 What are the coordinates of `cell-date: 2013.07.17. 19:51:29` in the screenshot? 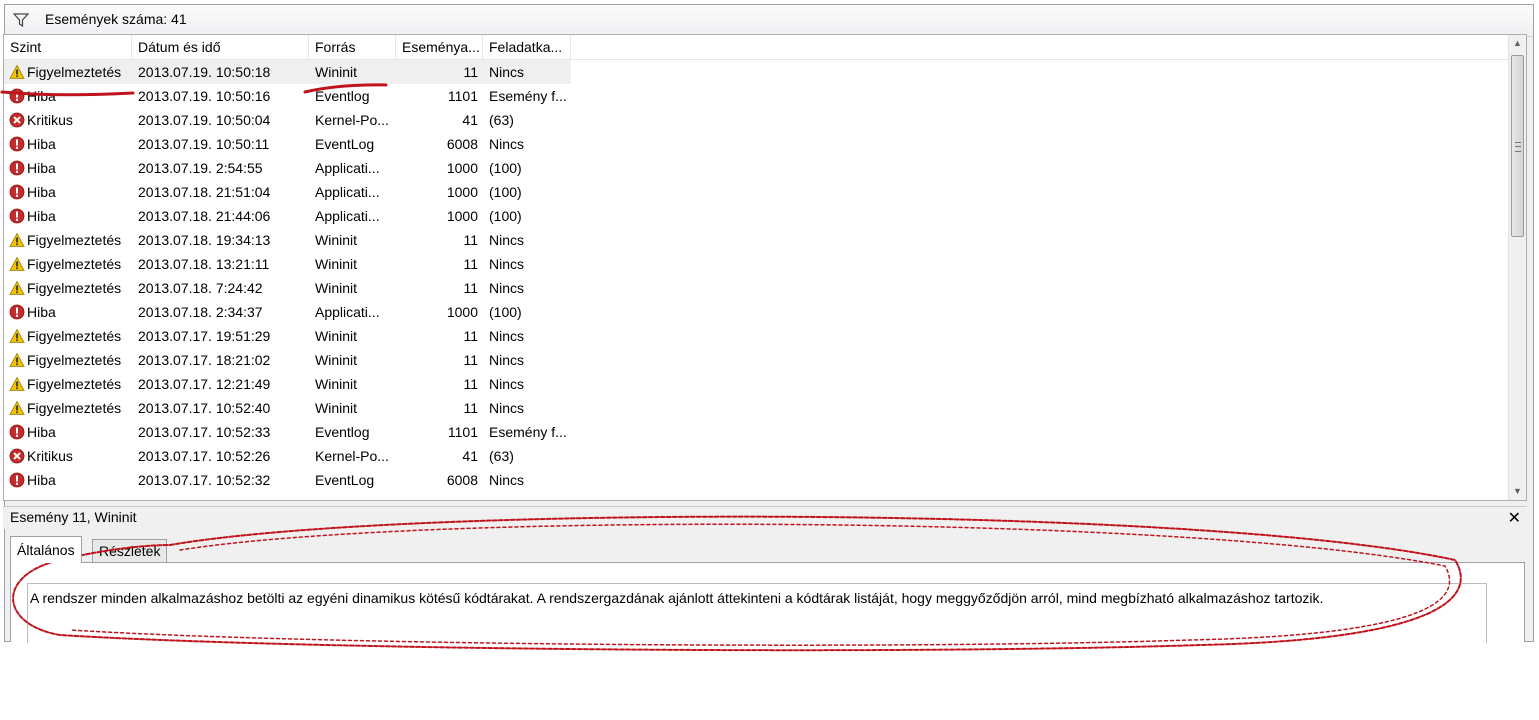 It's located at (204, 336).